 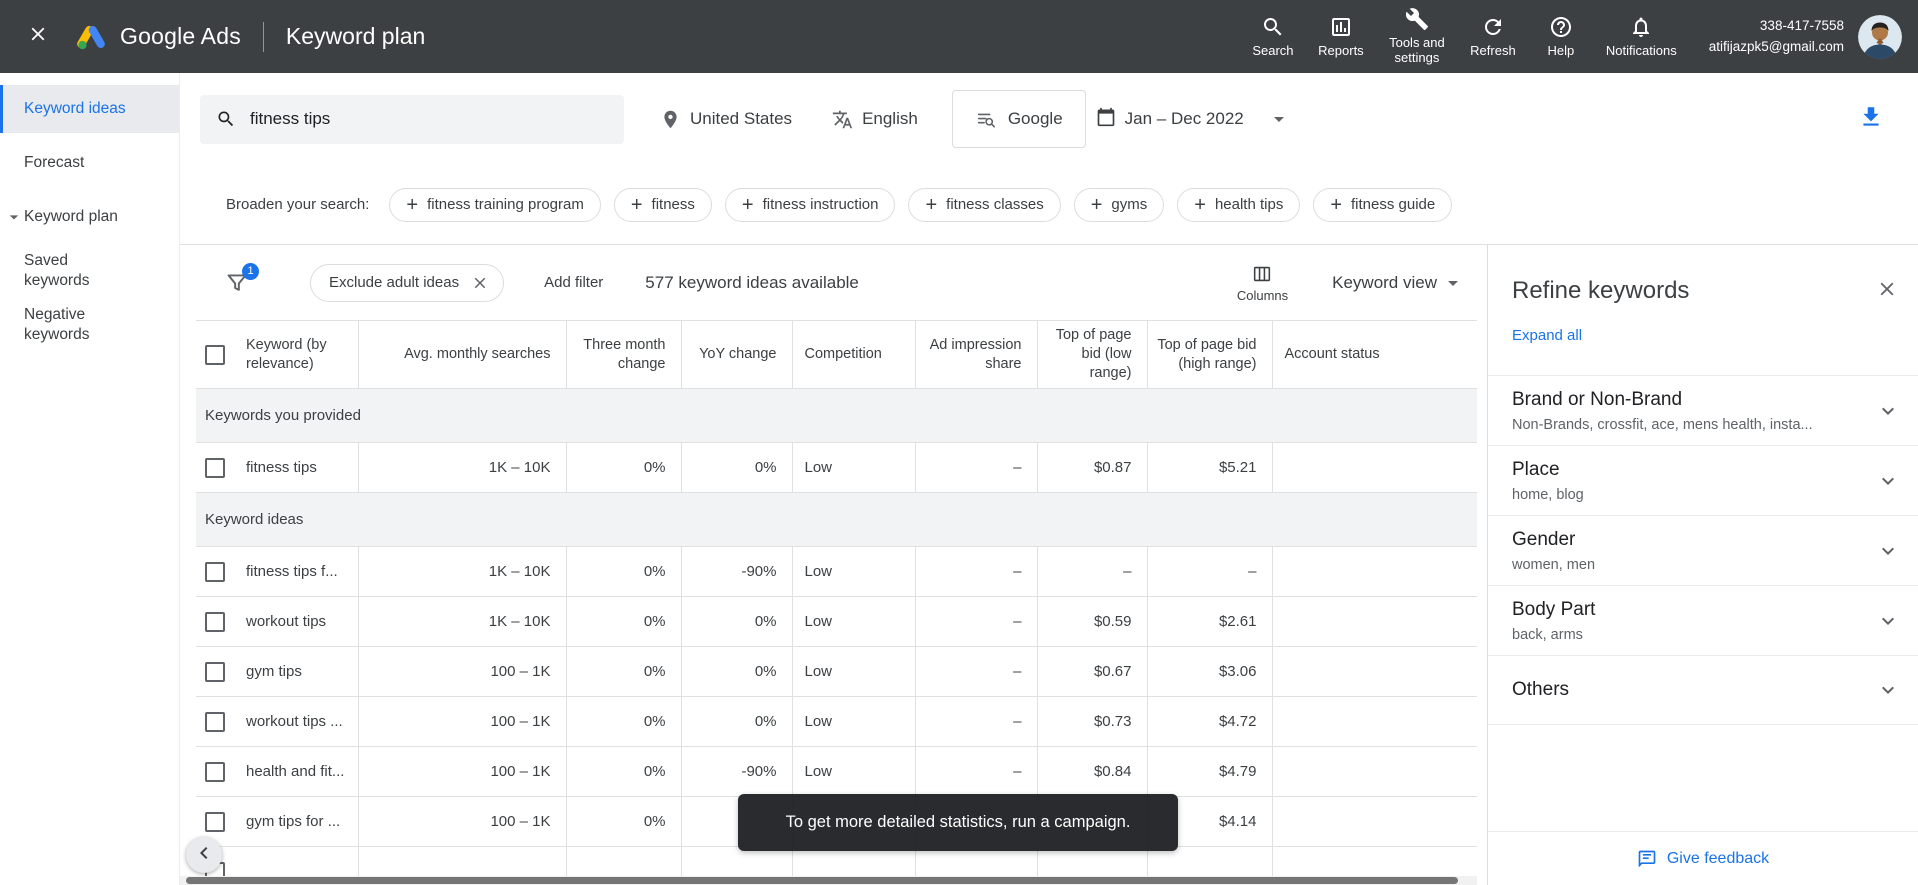 I want to click on broaden-chip-fitness: + fitness, so click(x=662, y=204).